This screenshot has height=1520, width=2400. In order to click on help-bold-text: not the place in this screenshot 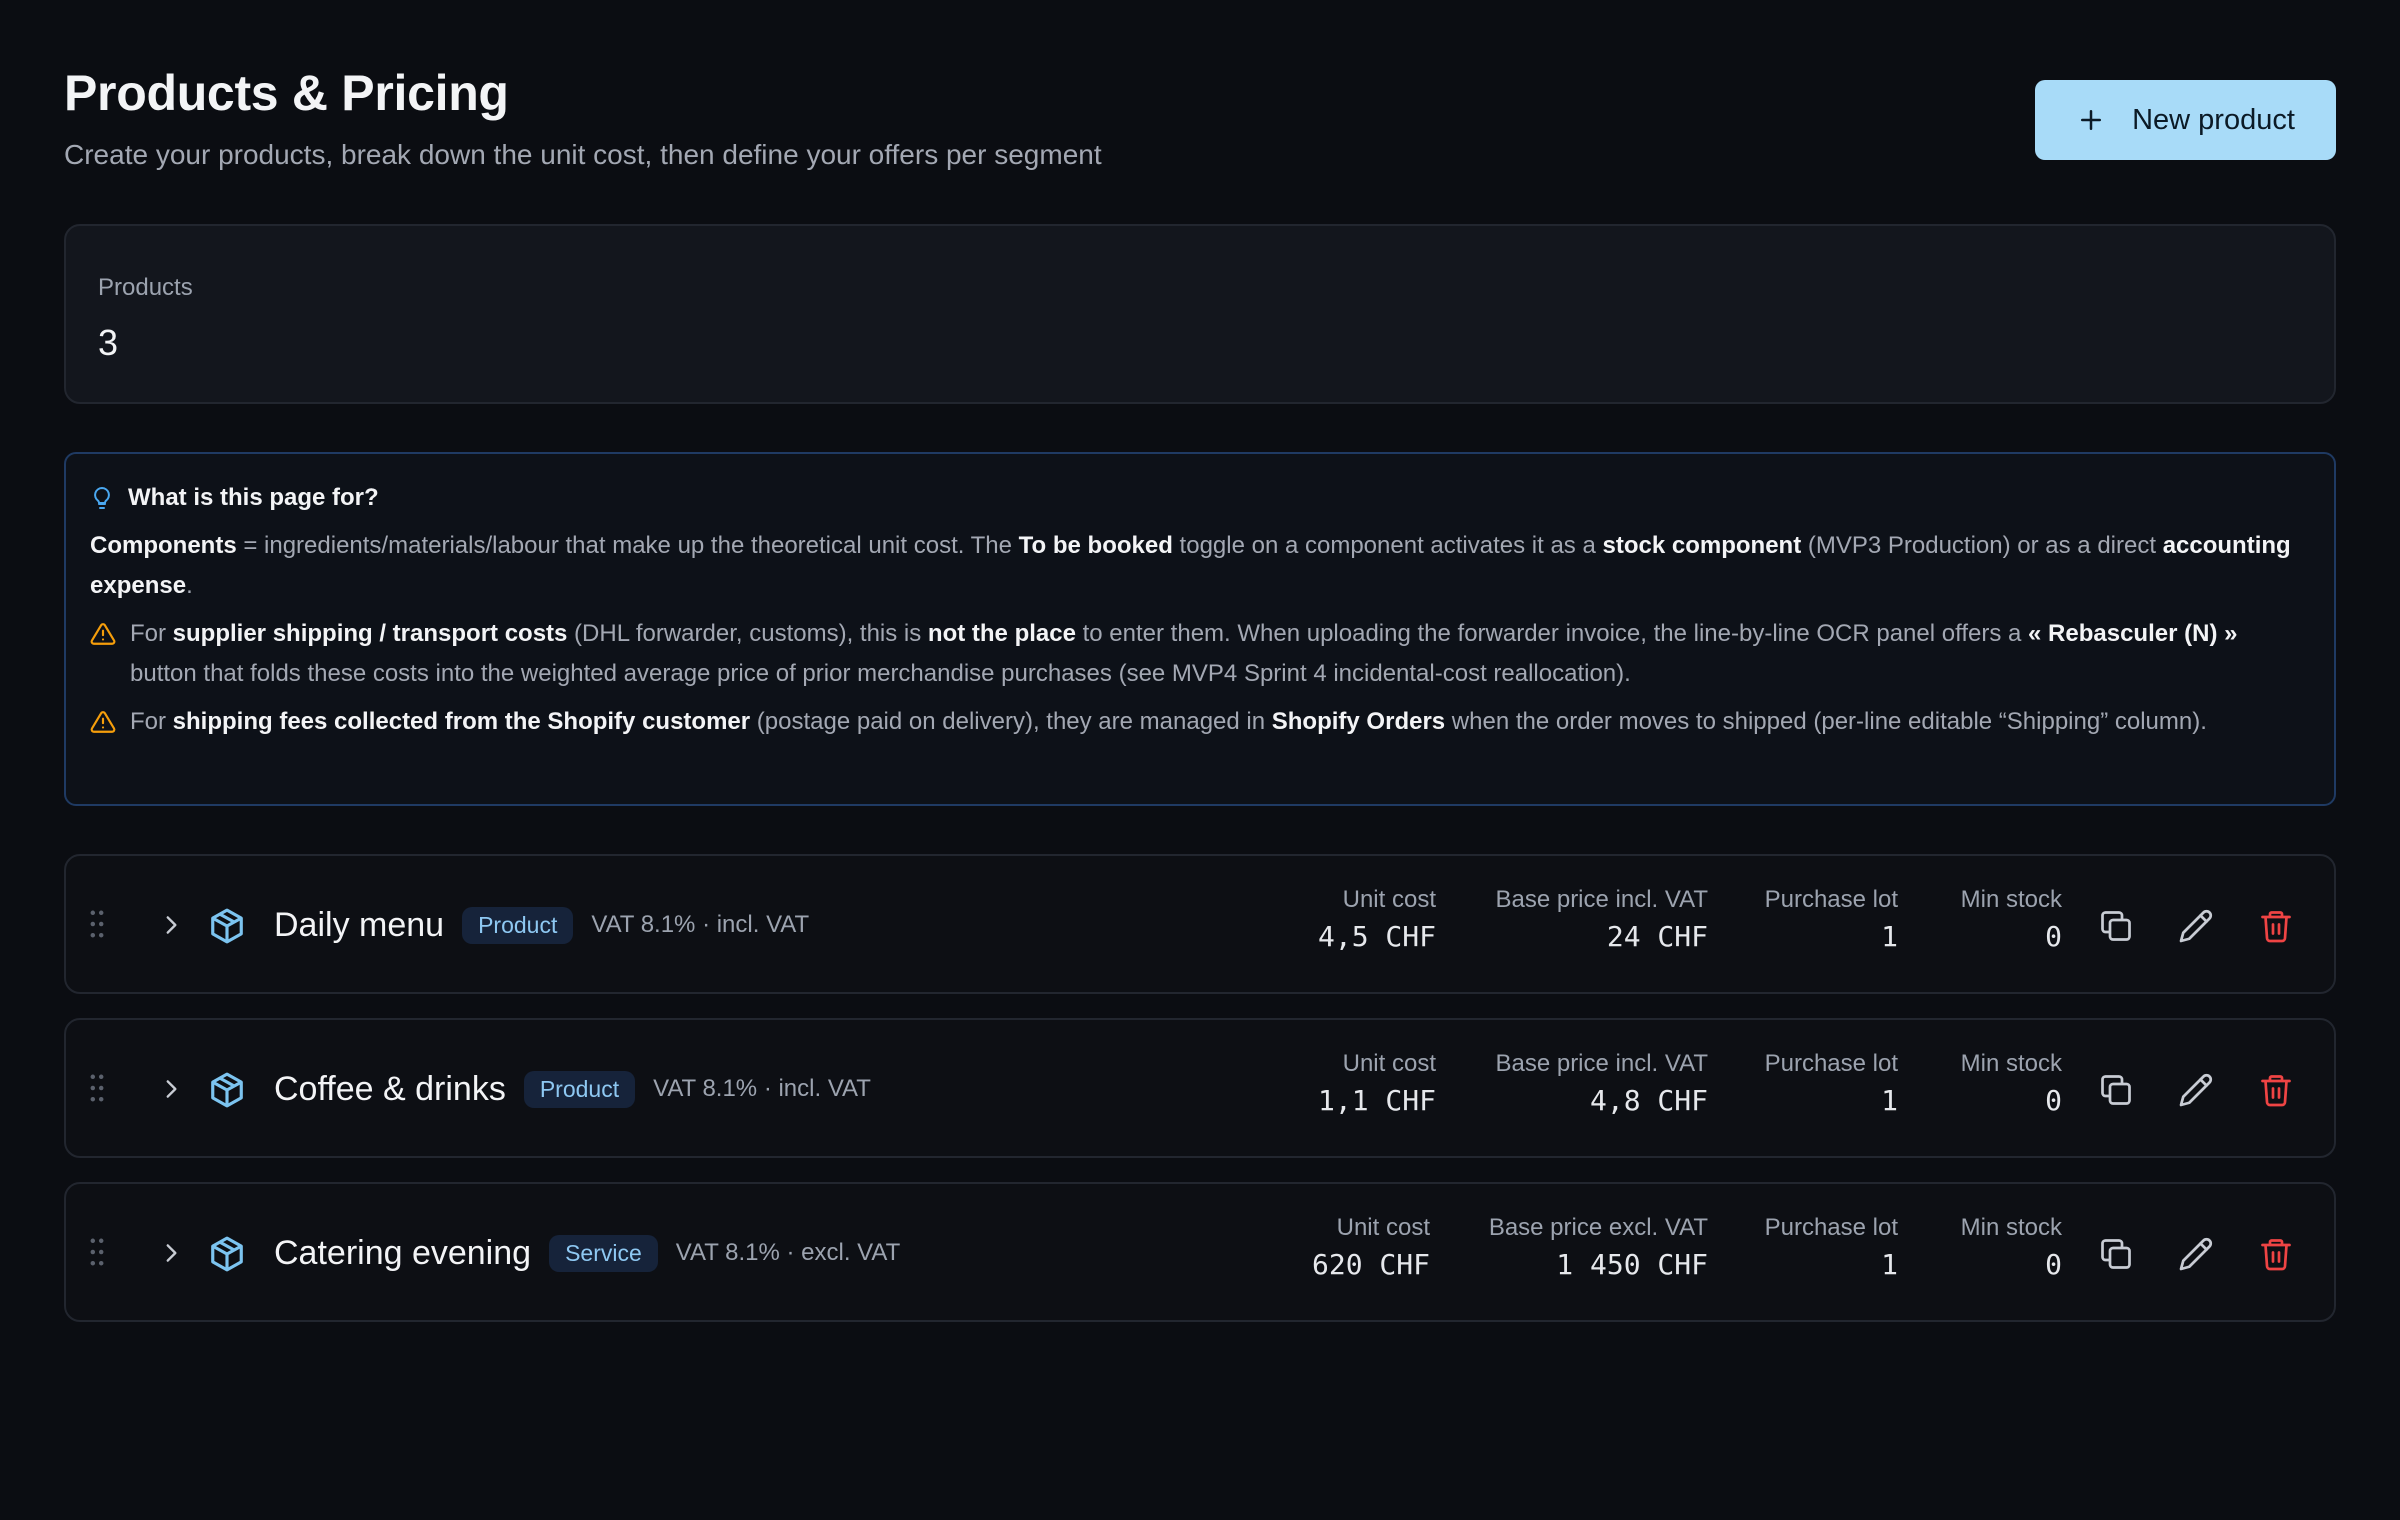, I will do `click(1001, 633)`.